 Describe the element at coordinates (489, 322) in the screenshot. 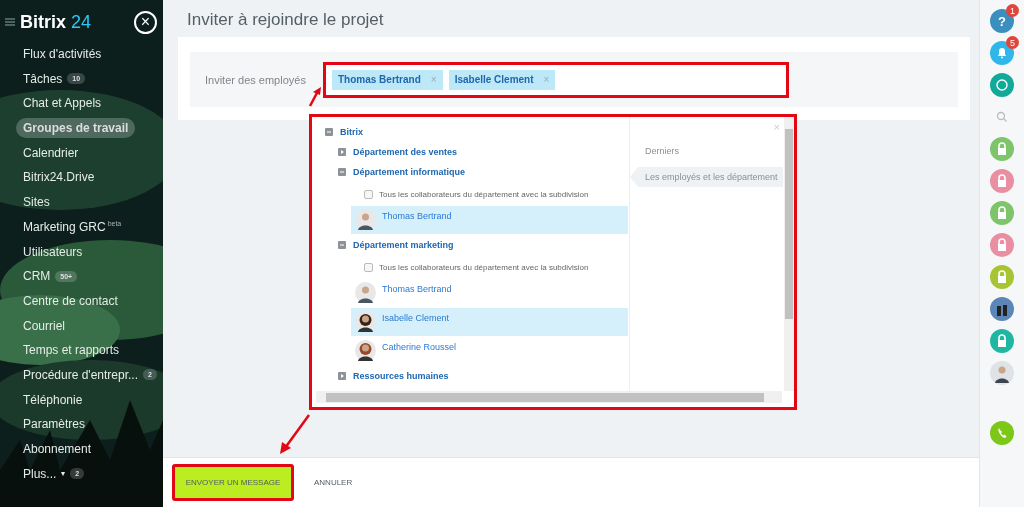

I see `employee-row: Isabelle Clement` at that location.